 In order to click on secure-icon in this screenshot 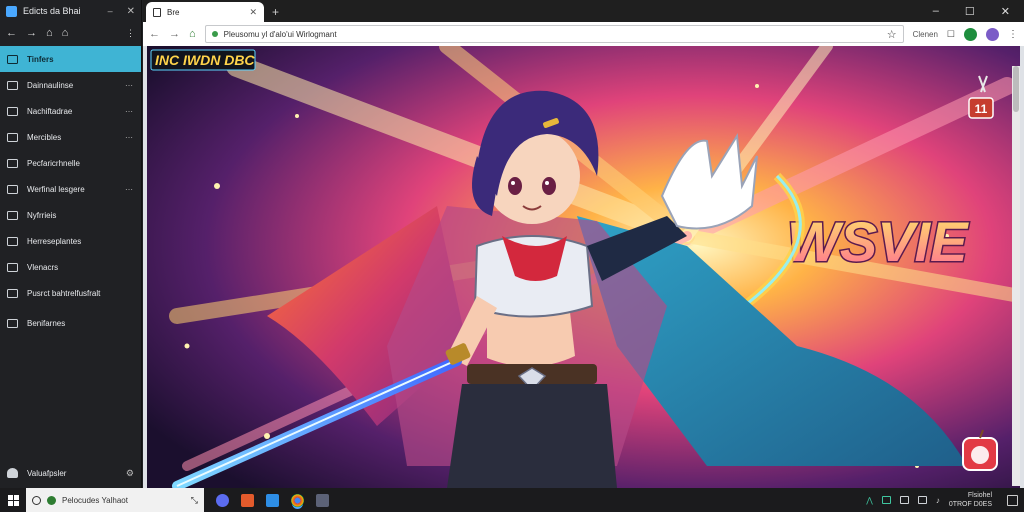, I will do `click(214, 34)`.